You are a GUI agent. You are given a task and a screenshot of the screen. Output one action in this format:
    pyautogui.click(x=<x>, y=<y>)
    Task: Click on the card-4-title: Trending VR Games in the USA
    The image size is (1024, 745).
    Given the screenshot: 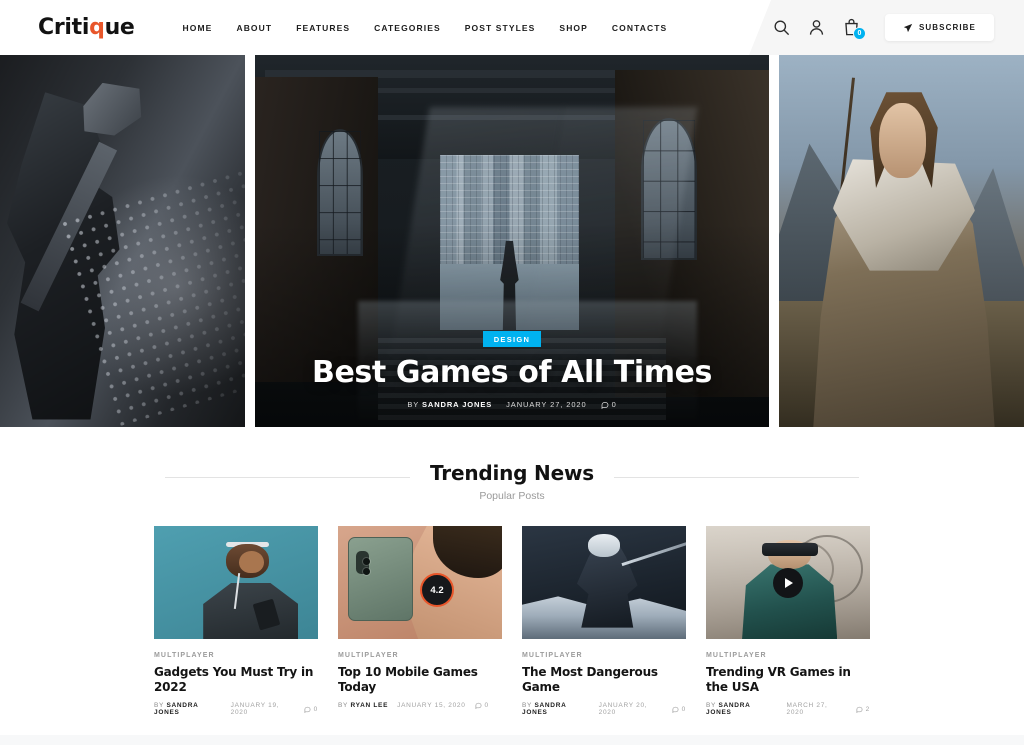 What is the action you would take?
    pyautogui.click(x=788, y=680)
    